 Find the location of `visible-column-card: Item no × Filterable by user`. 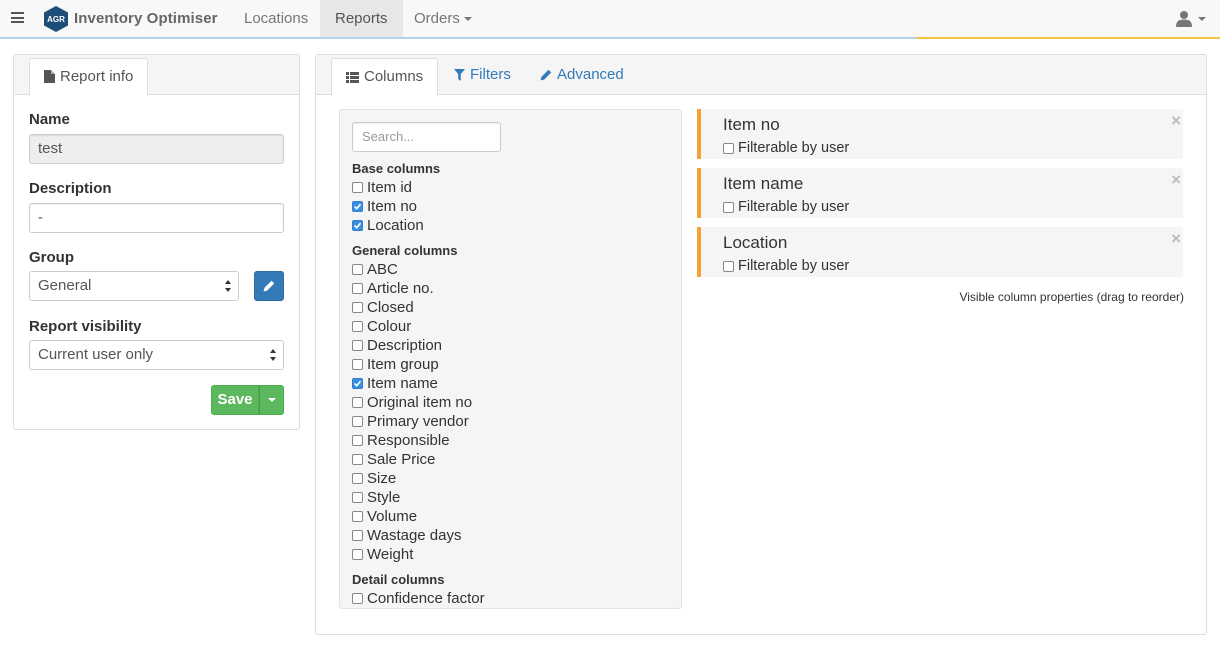

visible-column-card: Item no × Filterable by user is located at coordinates (940, 134).